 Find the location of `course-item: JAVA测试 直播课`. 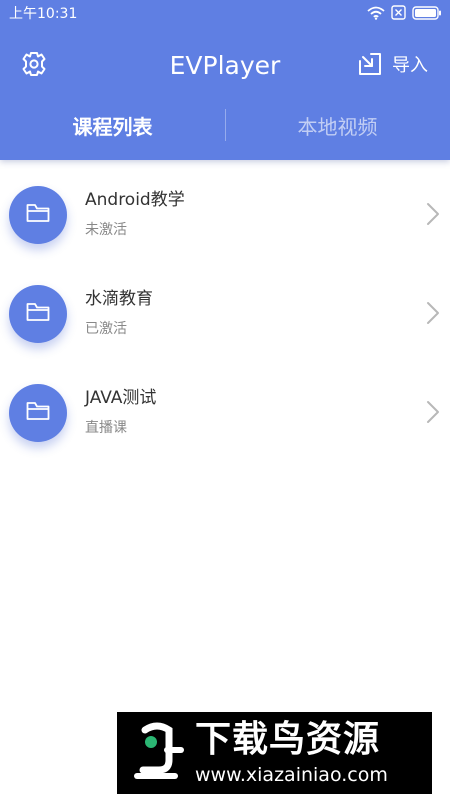

course-item: JAVA测试 直播课 is located at coordinates (225, 412).